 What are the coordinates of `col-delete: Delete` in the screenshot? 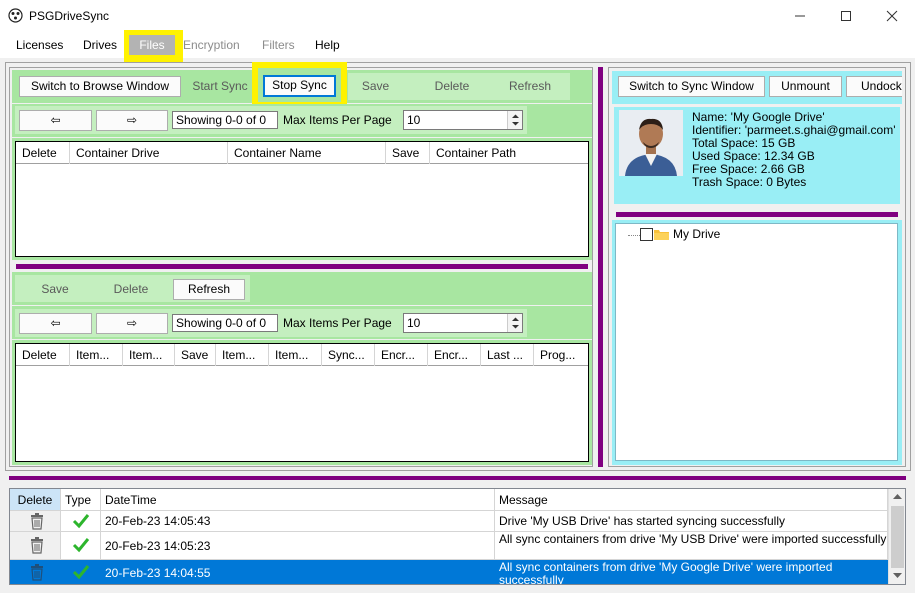 It's located at (43, 153).